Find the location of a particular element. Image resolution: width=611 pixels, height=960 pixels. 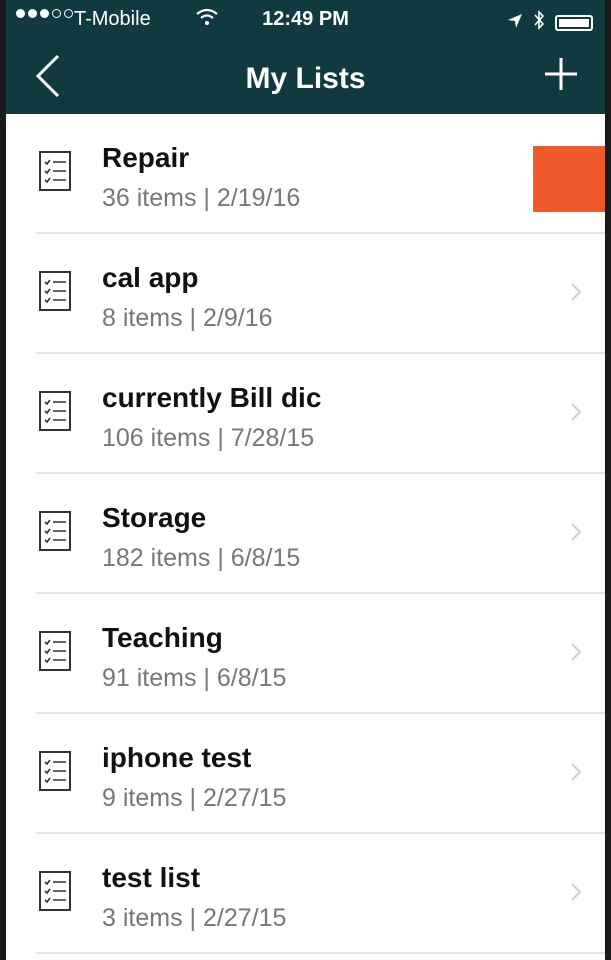

list-title: currently Bill dic is located at coordinates (212, 397).